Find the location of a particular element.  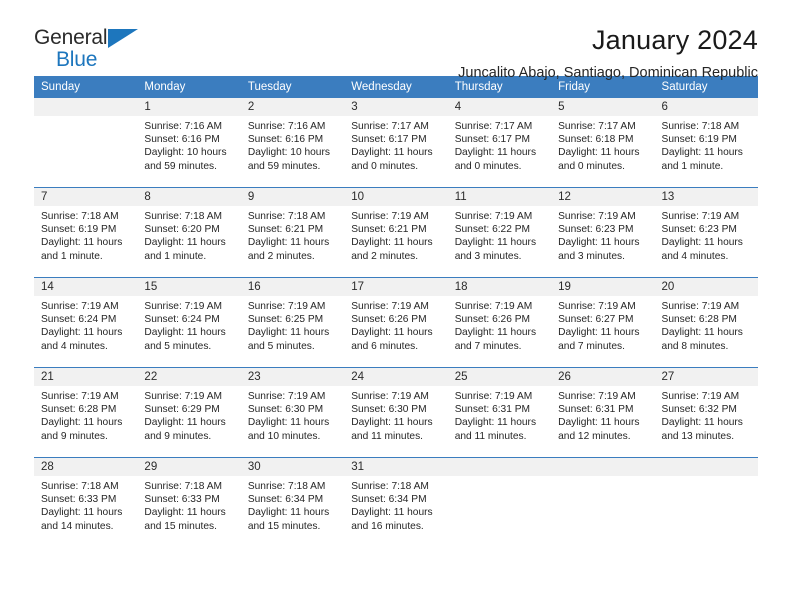

day-number: 18 is located at coordinates (499, 287).